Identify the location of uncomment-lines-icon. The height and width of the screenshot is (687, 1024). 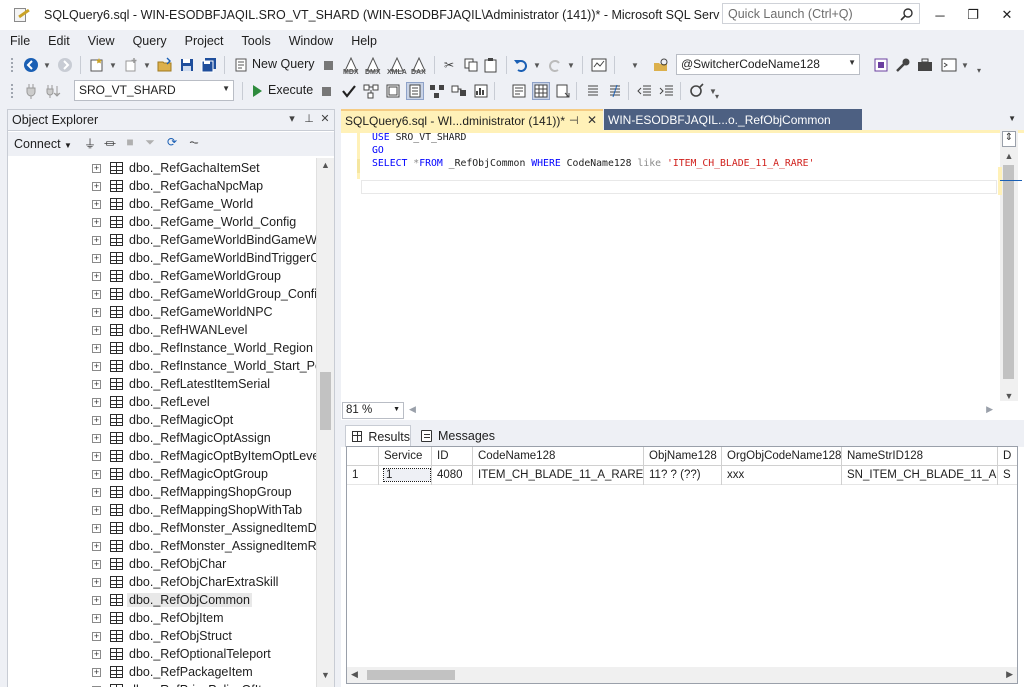
(615, 91).